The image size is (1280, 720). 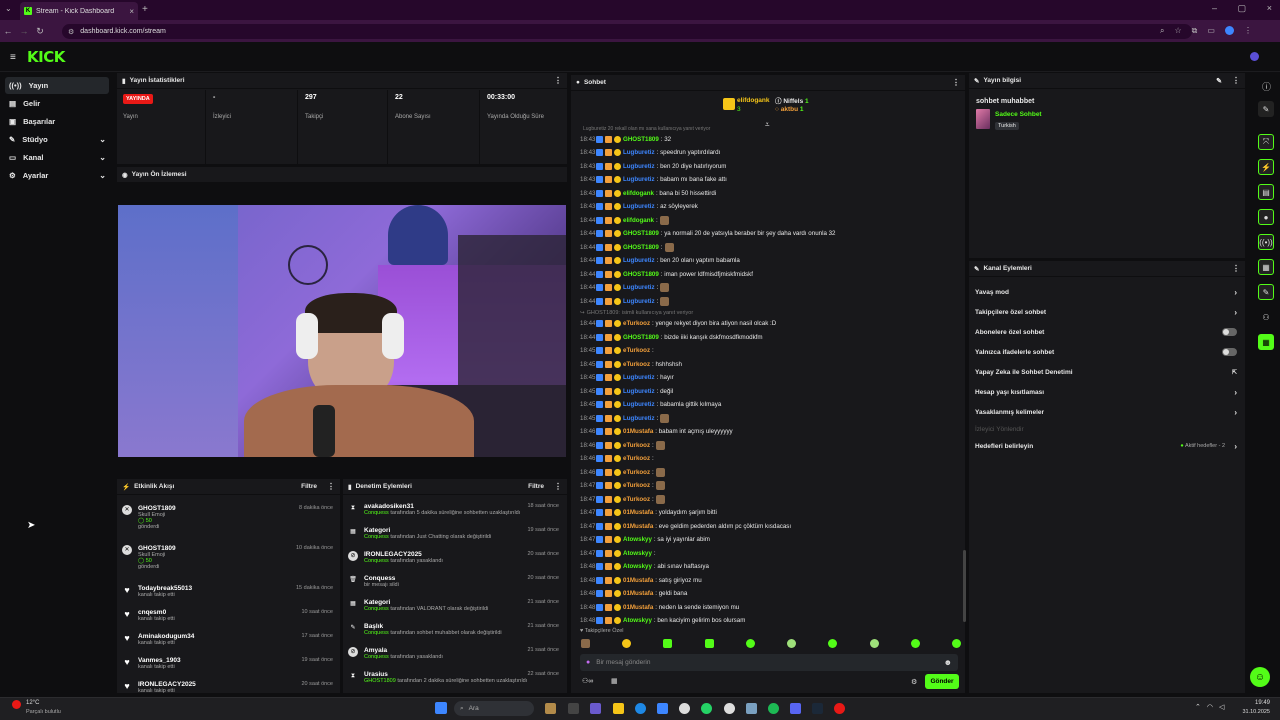 I want to click on browser-tab: K Stream - Kick Dashboard ×, so click(x=79, y=11).